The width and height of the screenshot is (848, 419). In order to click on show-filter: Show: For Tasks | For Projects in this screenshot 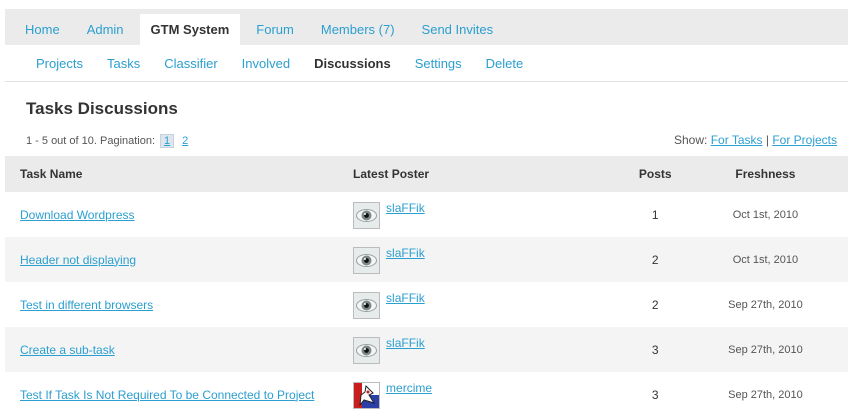, I will do `click(755, 140)`.